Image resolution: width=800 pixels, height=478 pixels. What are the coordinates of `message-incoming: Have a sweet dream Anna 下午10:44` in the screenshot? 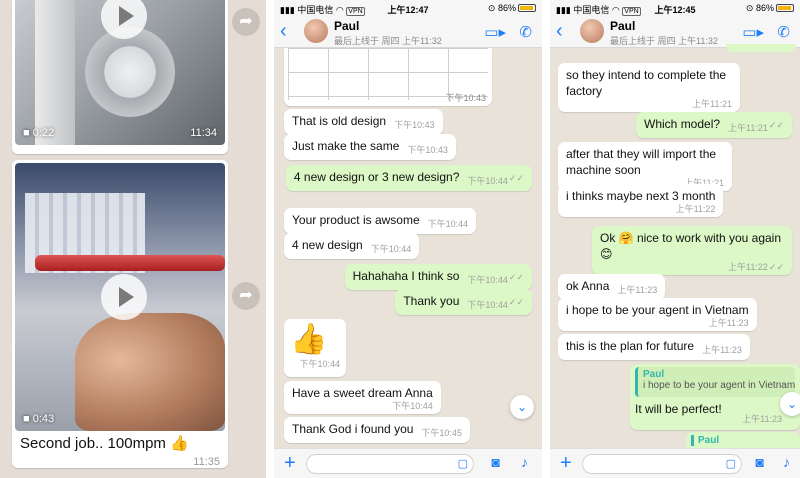 It's located at (362, 397).